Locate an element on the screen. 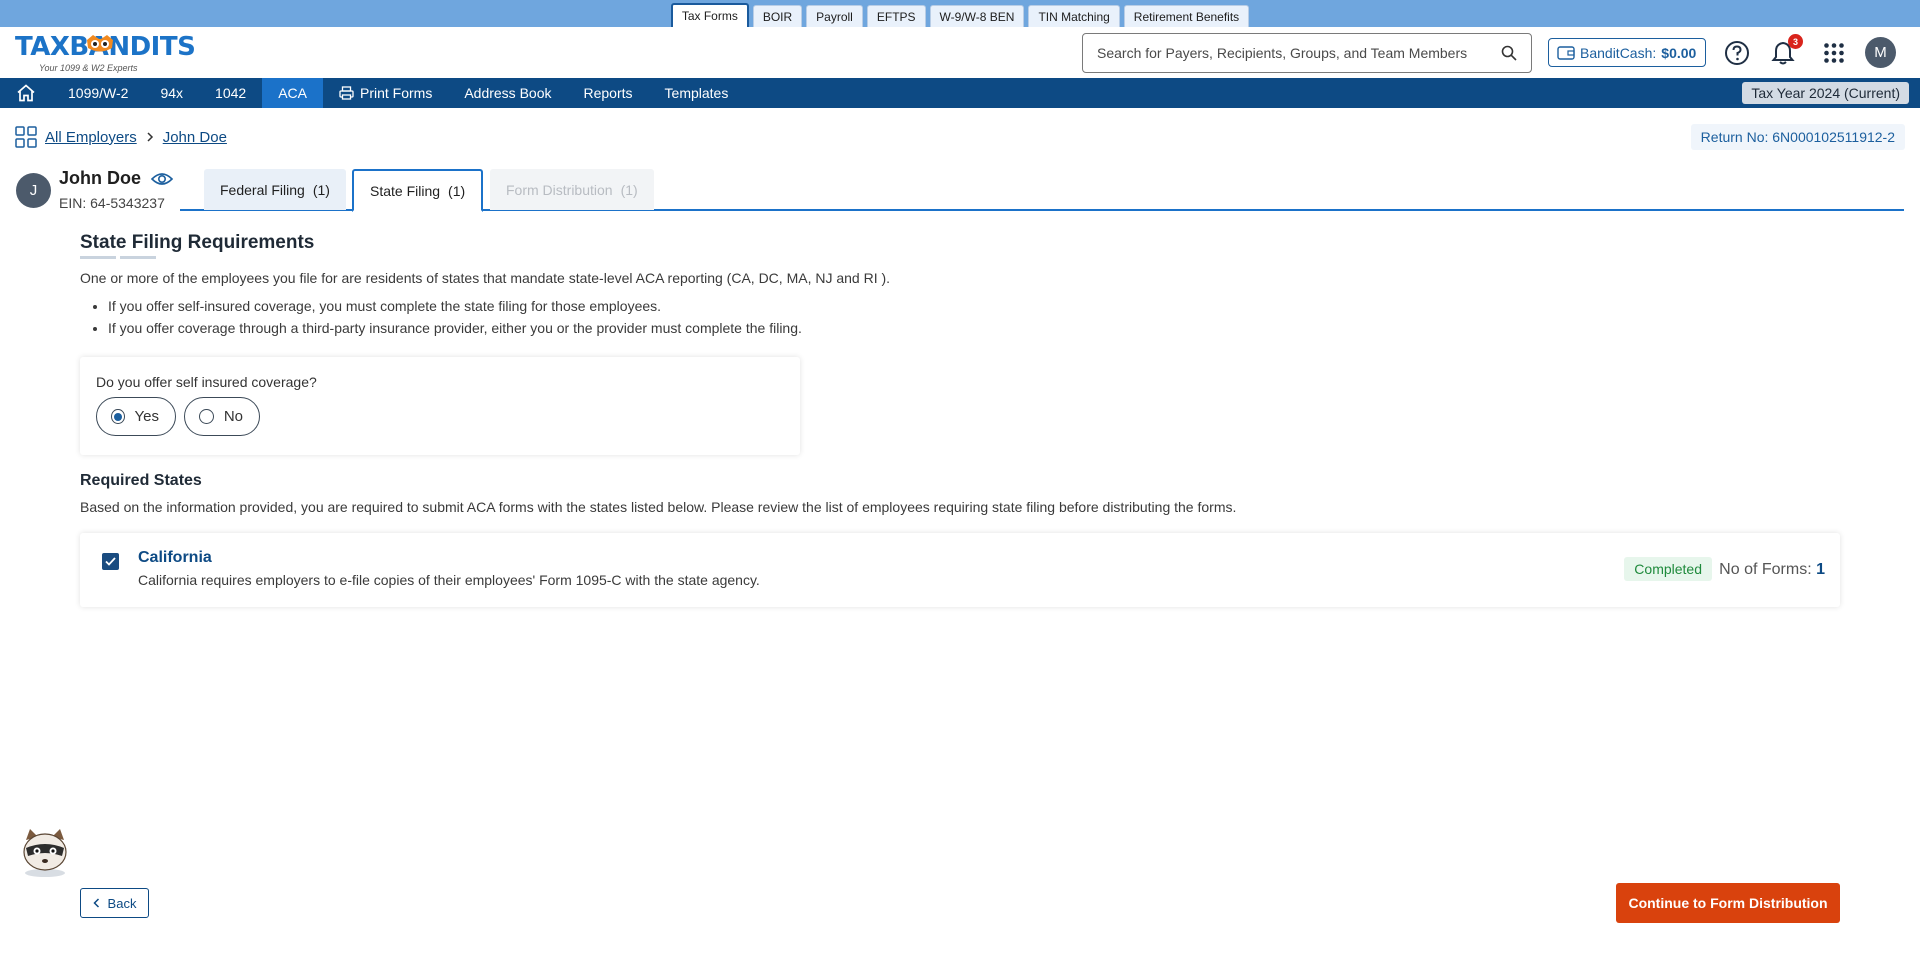 The image size is (1920, 953). logo-tagline: Your 1099 & W2 Experts is located at coordinates (88, 68).